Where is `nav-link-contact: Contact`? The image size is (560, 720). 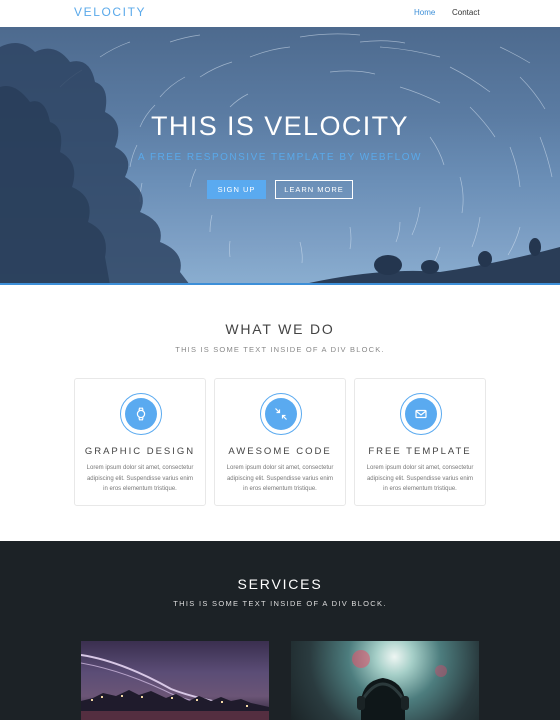
nav-link-contact: Contact is located at coordinates (466, 12).